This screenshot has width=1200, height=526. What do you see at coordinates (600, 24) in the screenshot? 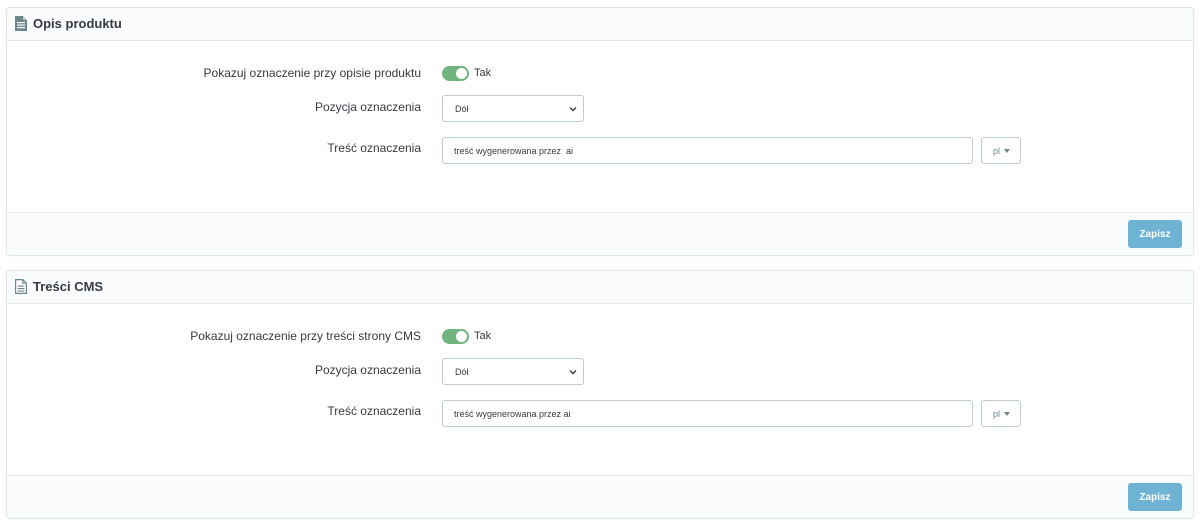
I see `panel-header: Opis produktu` at bounding box center [600, 24].